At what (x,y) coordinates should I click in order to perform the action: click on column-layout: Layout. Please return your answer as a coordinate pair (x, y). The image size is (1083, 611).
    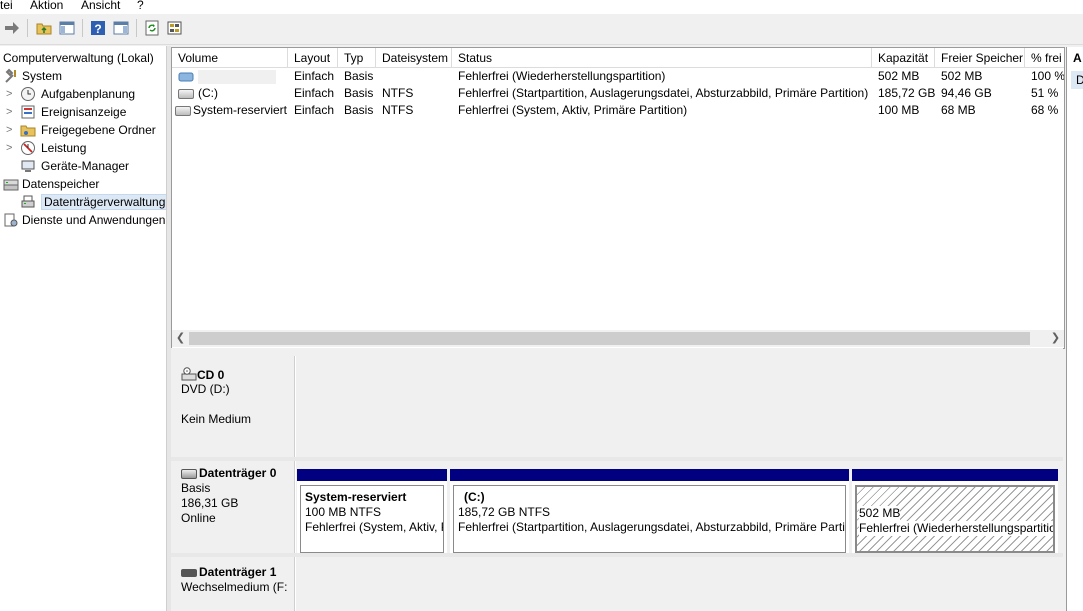
    Looking at the image, I should click on (313, 57).